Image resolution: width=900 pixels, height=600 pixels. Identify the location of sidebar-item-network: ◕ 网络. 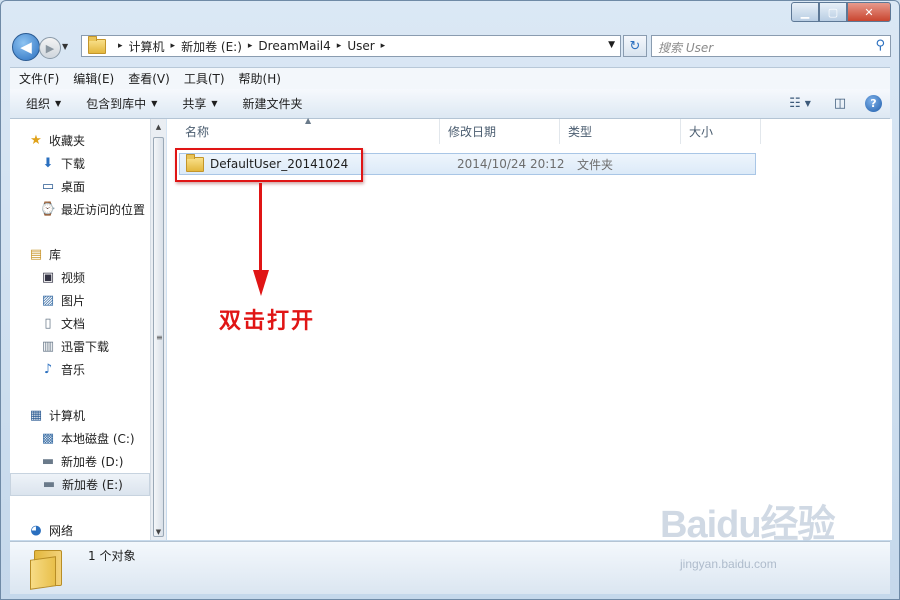
(80, 529).